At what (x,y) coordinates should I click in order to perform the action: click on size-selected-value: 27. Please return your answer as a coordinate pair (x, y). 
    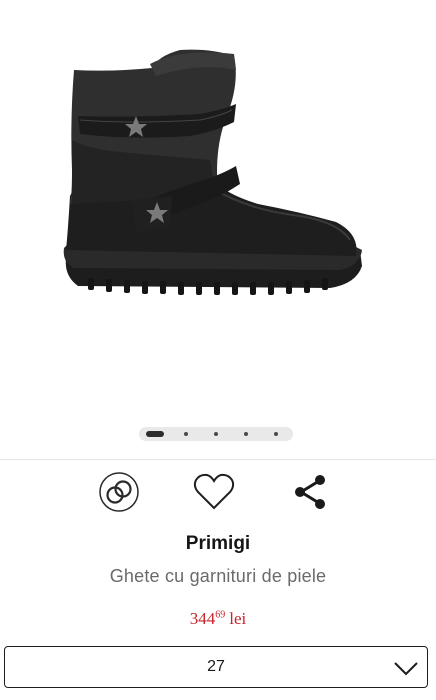
    Looking at the image, I should click on (216, 666).